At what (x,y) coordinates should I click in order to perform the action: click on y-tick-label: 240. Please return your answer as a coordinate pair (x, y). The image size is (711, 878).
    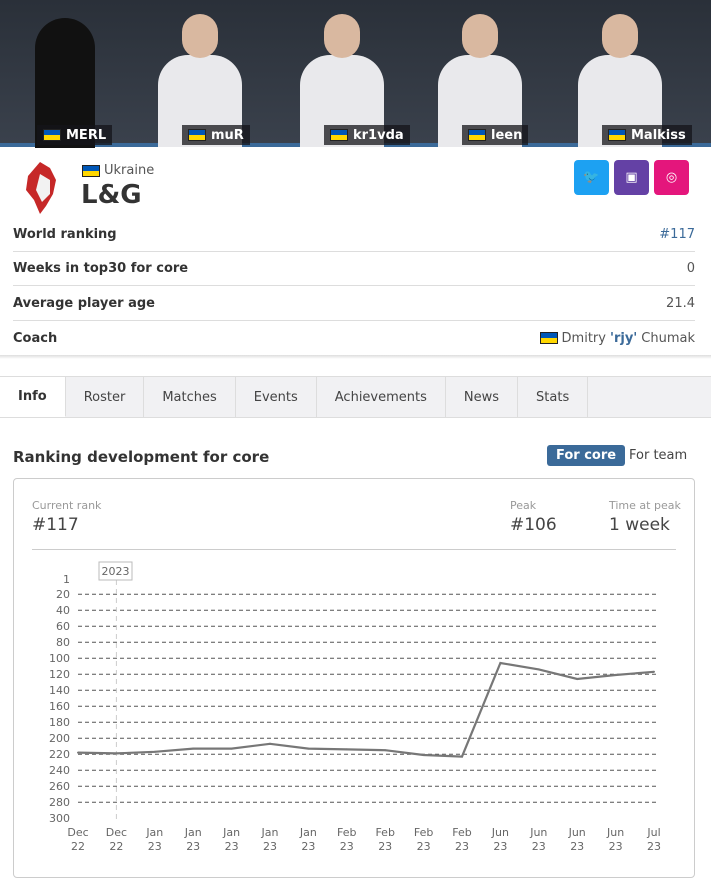
    Looking at the image, I should click on (59, 770).